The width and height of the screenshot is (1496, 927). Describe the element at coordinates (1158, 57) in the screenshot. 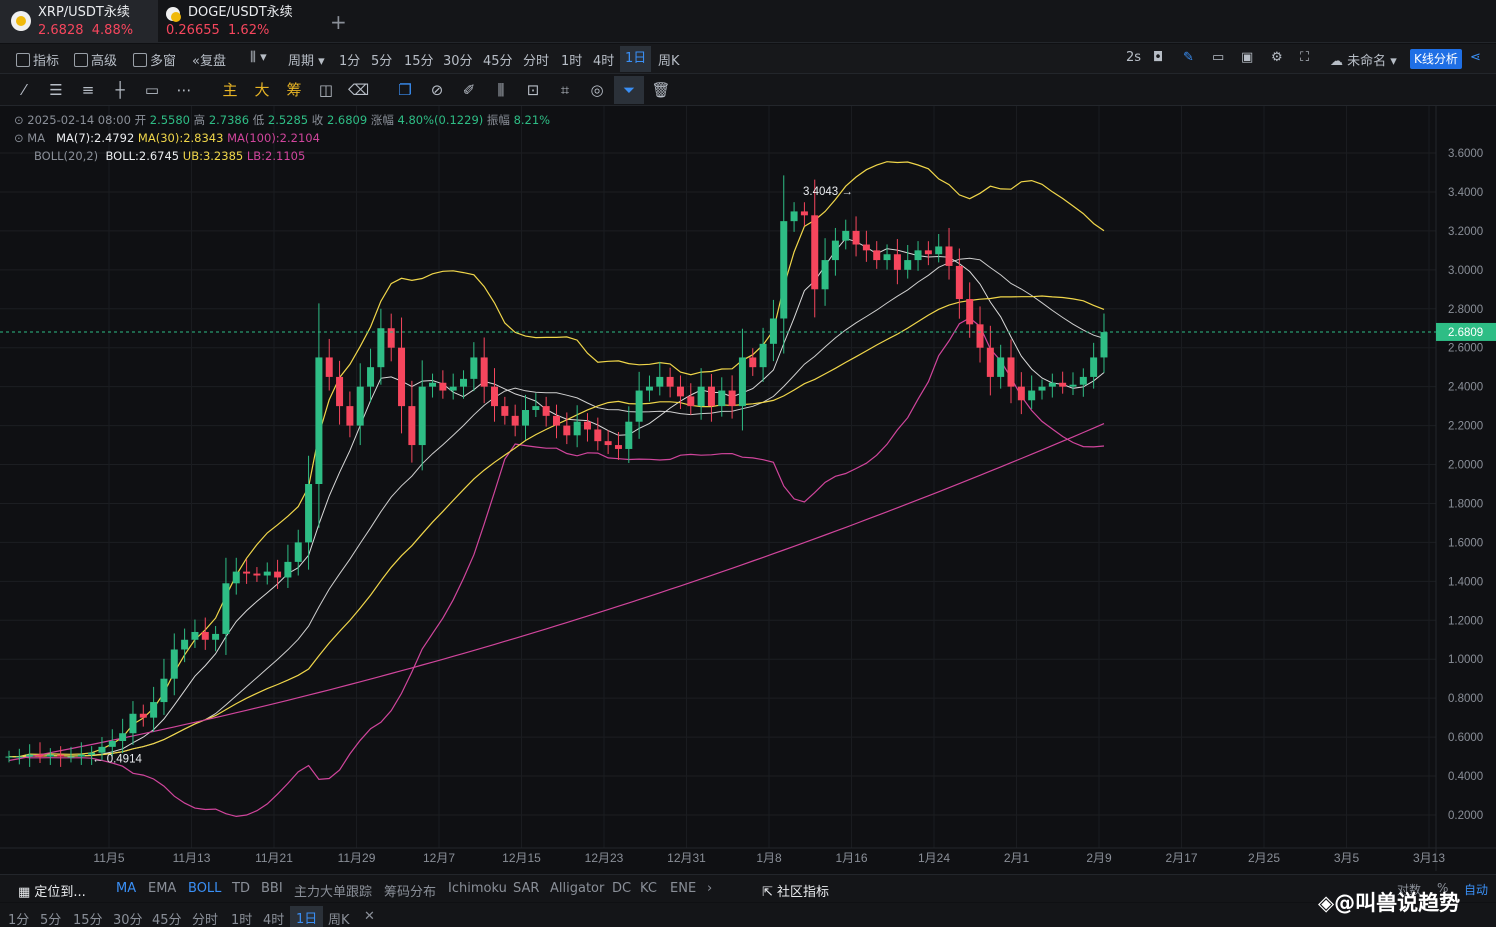

I see `camera-icon: ◘` at that location.